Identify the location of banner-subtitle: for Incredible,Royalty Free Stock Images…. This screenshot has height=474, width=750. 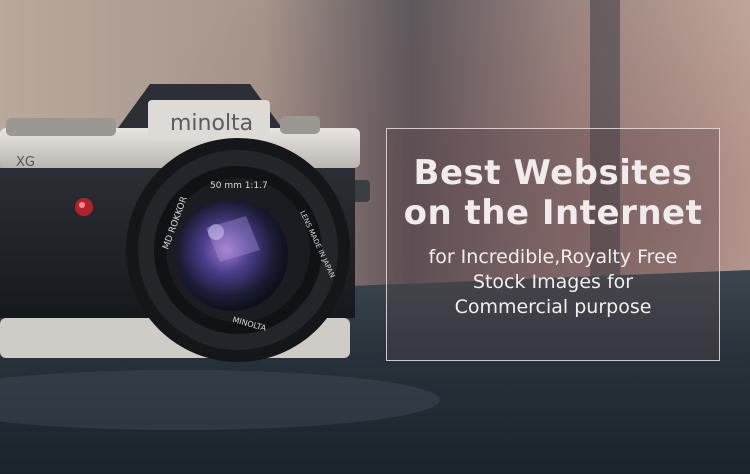
(553, 282).